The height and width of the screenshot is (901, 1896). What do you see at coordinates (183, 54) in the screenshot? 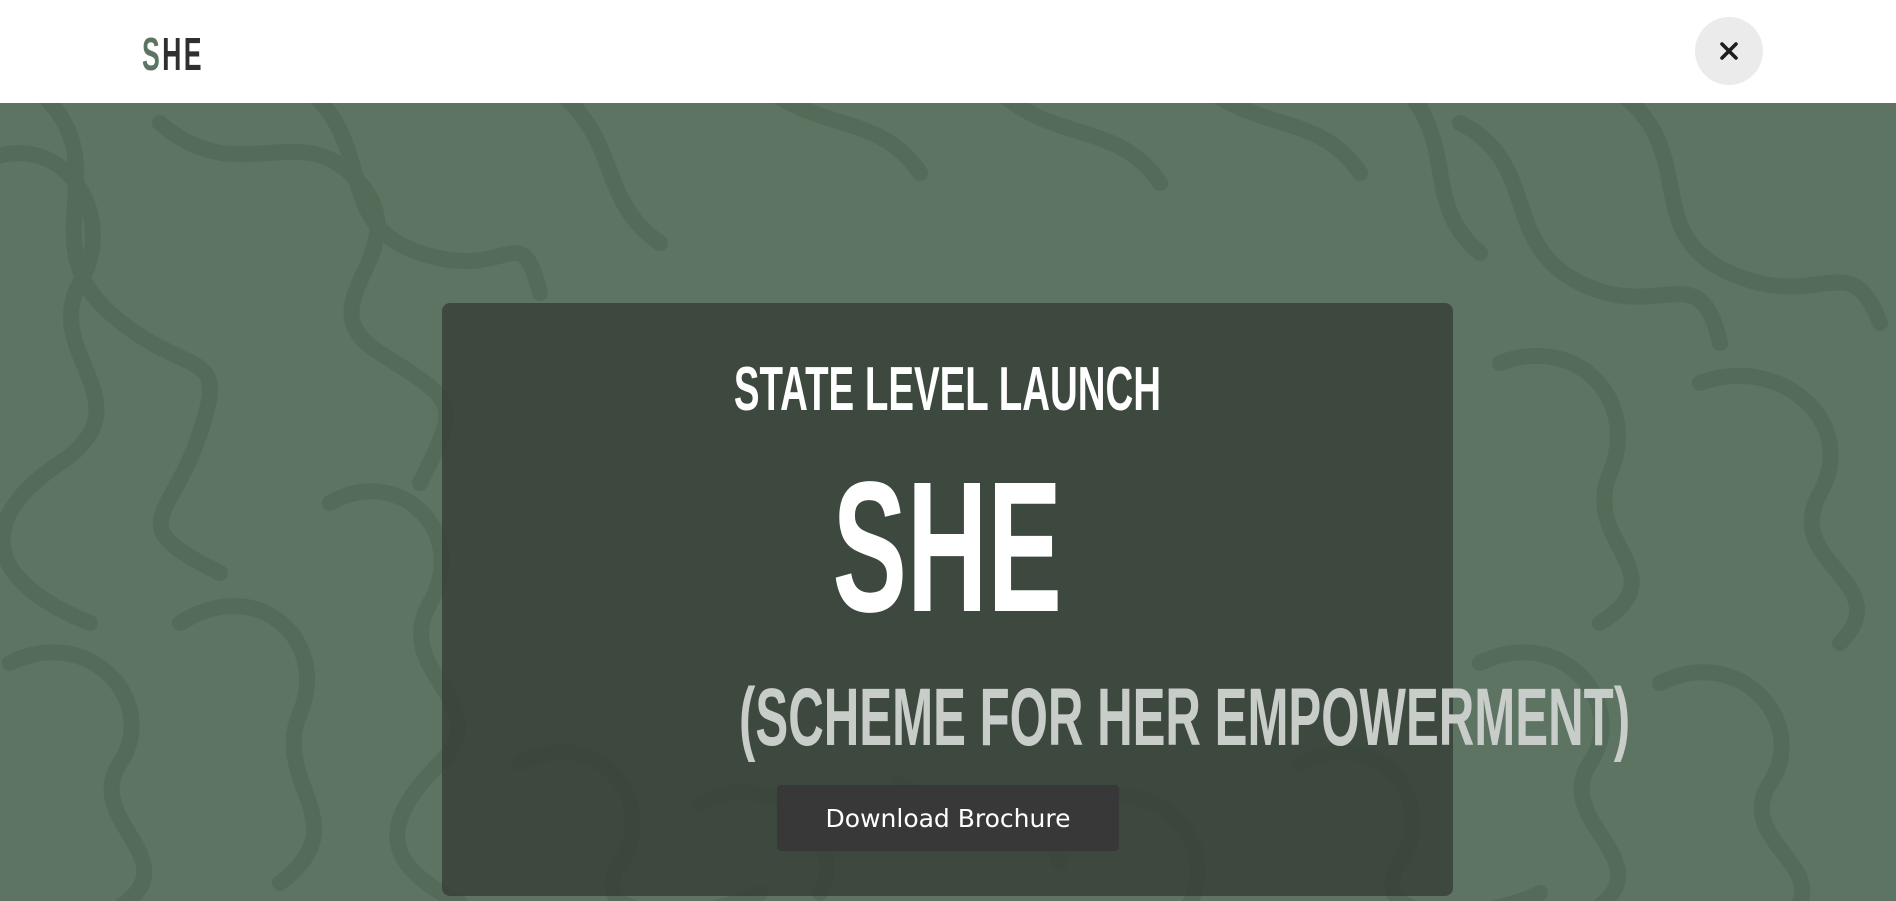
I see `logo-letters: HE` at bounding box center [183, 54].